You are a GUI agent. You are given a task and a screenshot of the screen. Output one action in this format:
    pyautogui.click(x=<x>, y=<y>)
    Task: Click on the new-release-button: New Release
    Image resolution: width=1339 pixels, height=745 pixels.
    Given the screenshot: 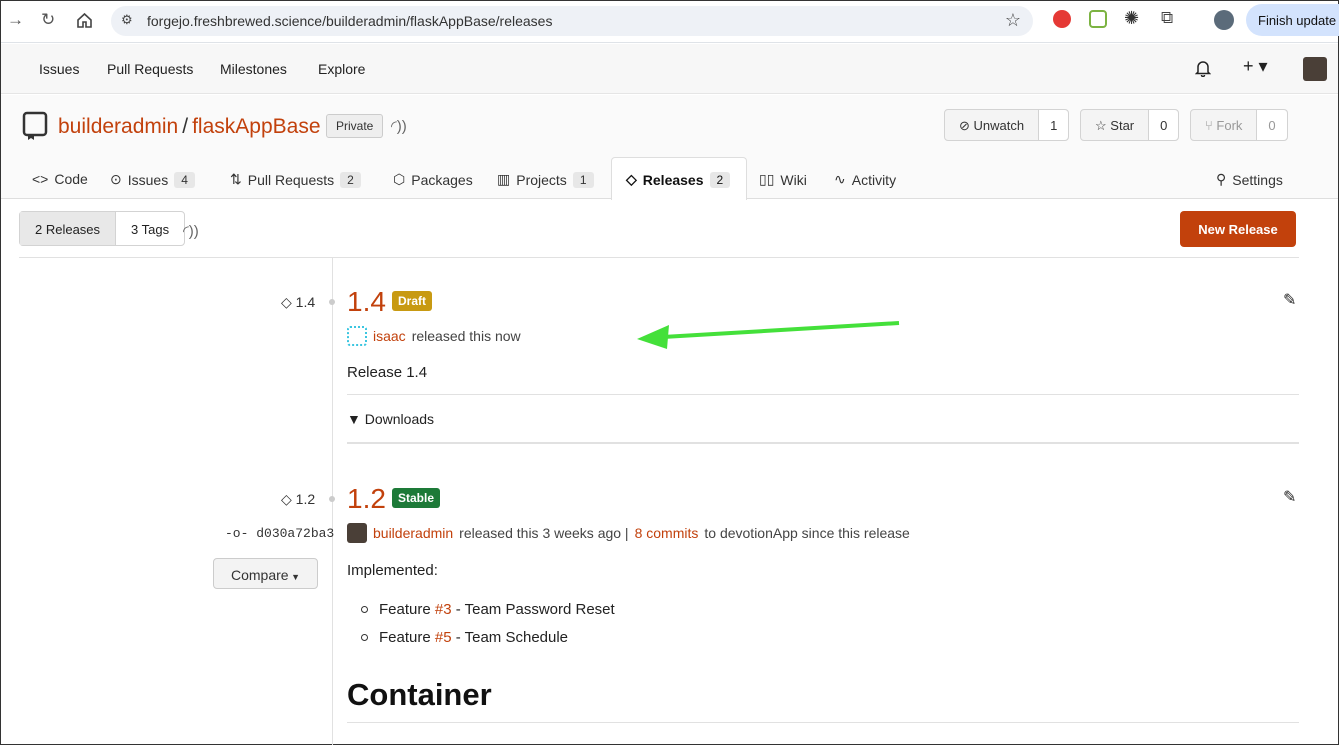 What is the action you would take?
    pyautogui.click(x=1238, y=229)
    